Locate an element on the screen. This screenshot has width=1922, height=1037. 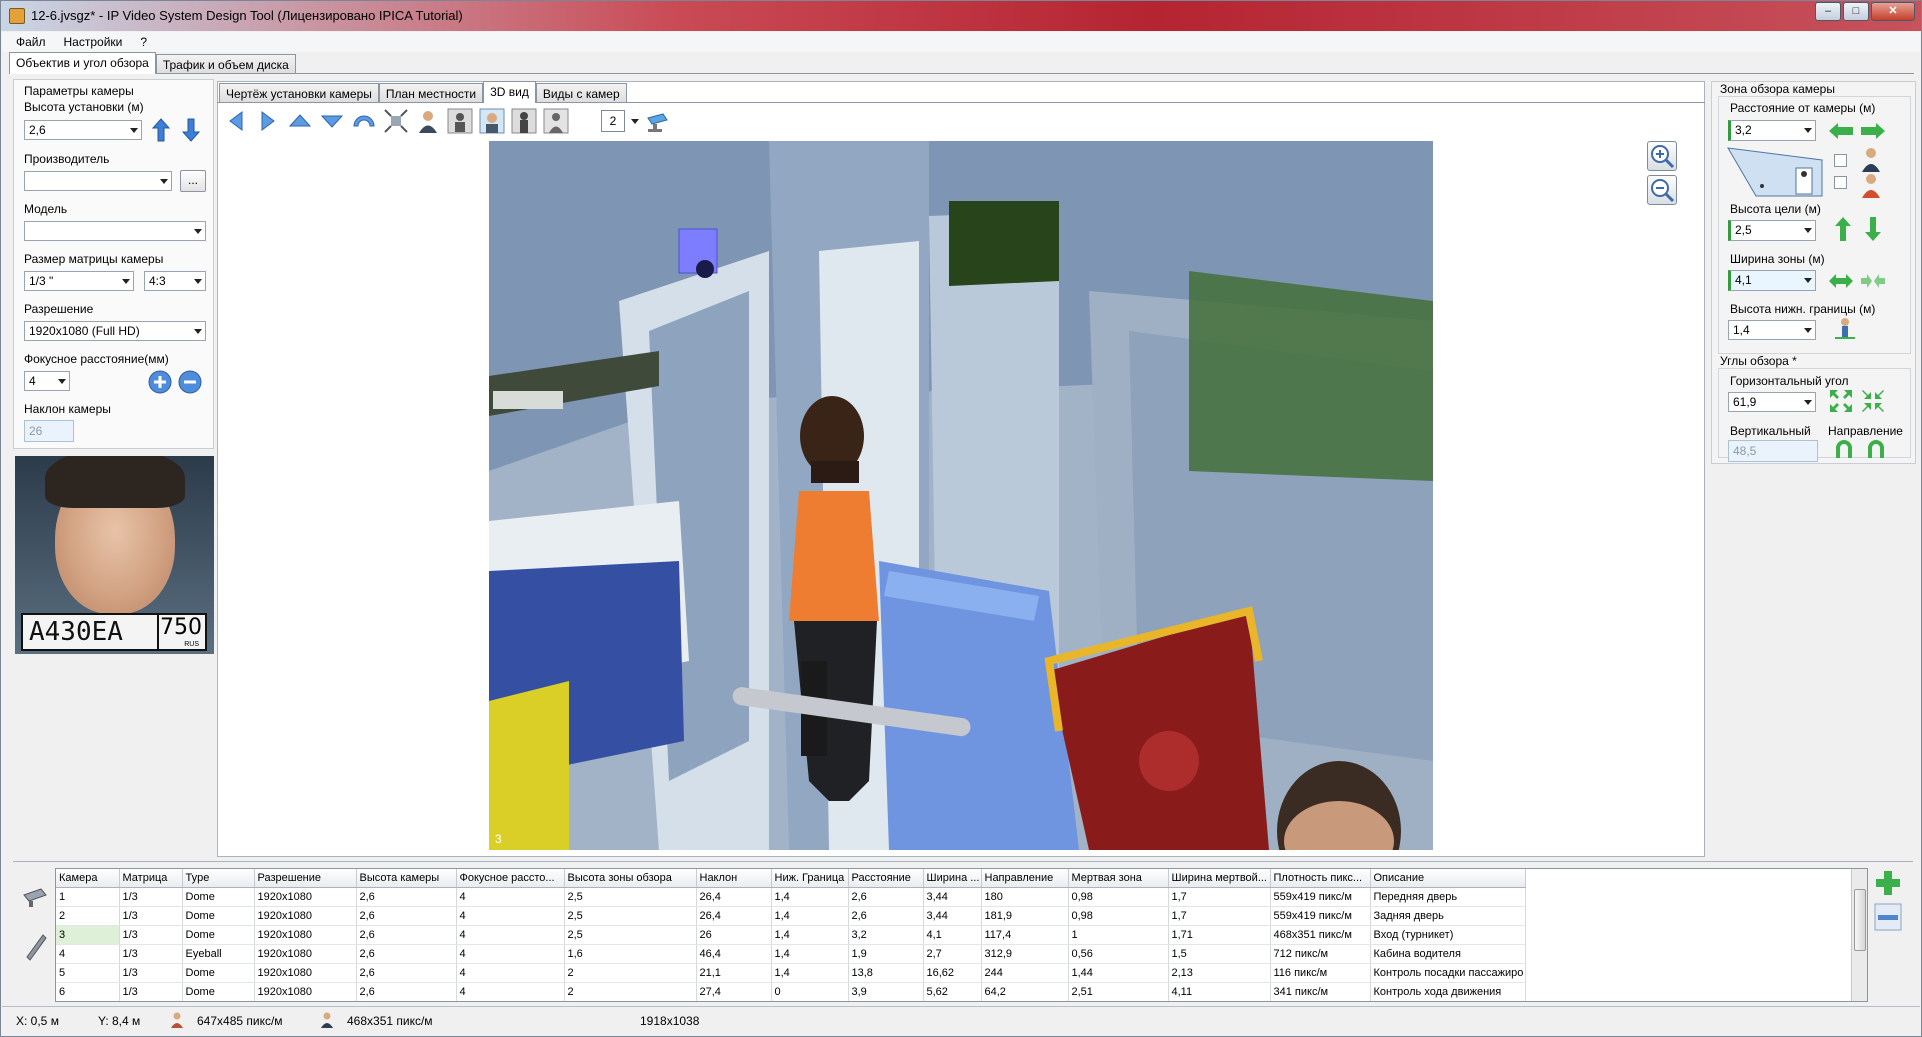
target-height-up-icon is located at coordinates (1843, 229).